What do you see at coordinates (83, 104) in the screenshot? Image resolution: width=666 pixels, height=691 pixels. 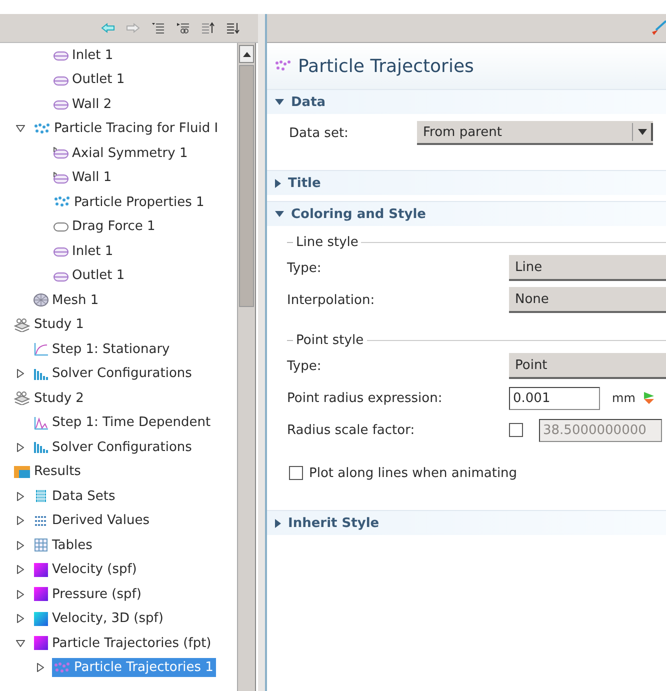 I see `tree-item: Wall 2` at bounding box center [83, 104].